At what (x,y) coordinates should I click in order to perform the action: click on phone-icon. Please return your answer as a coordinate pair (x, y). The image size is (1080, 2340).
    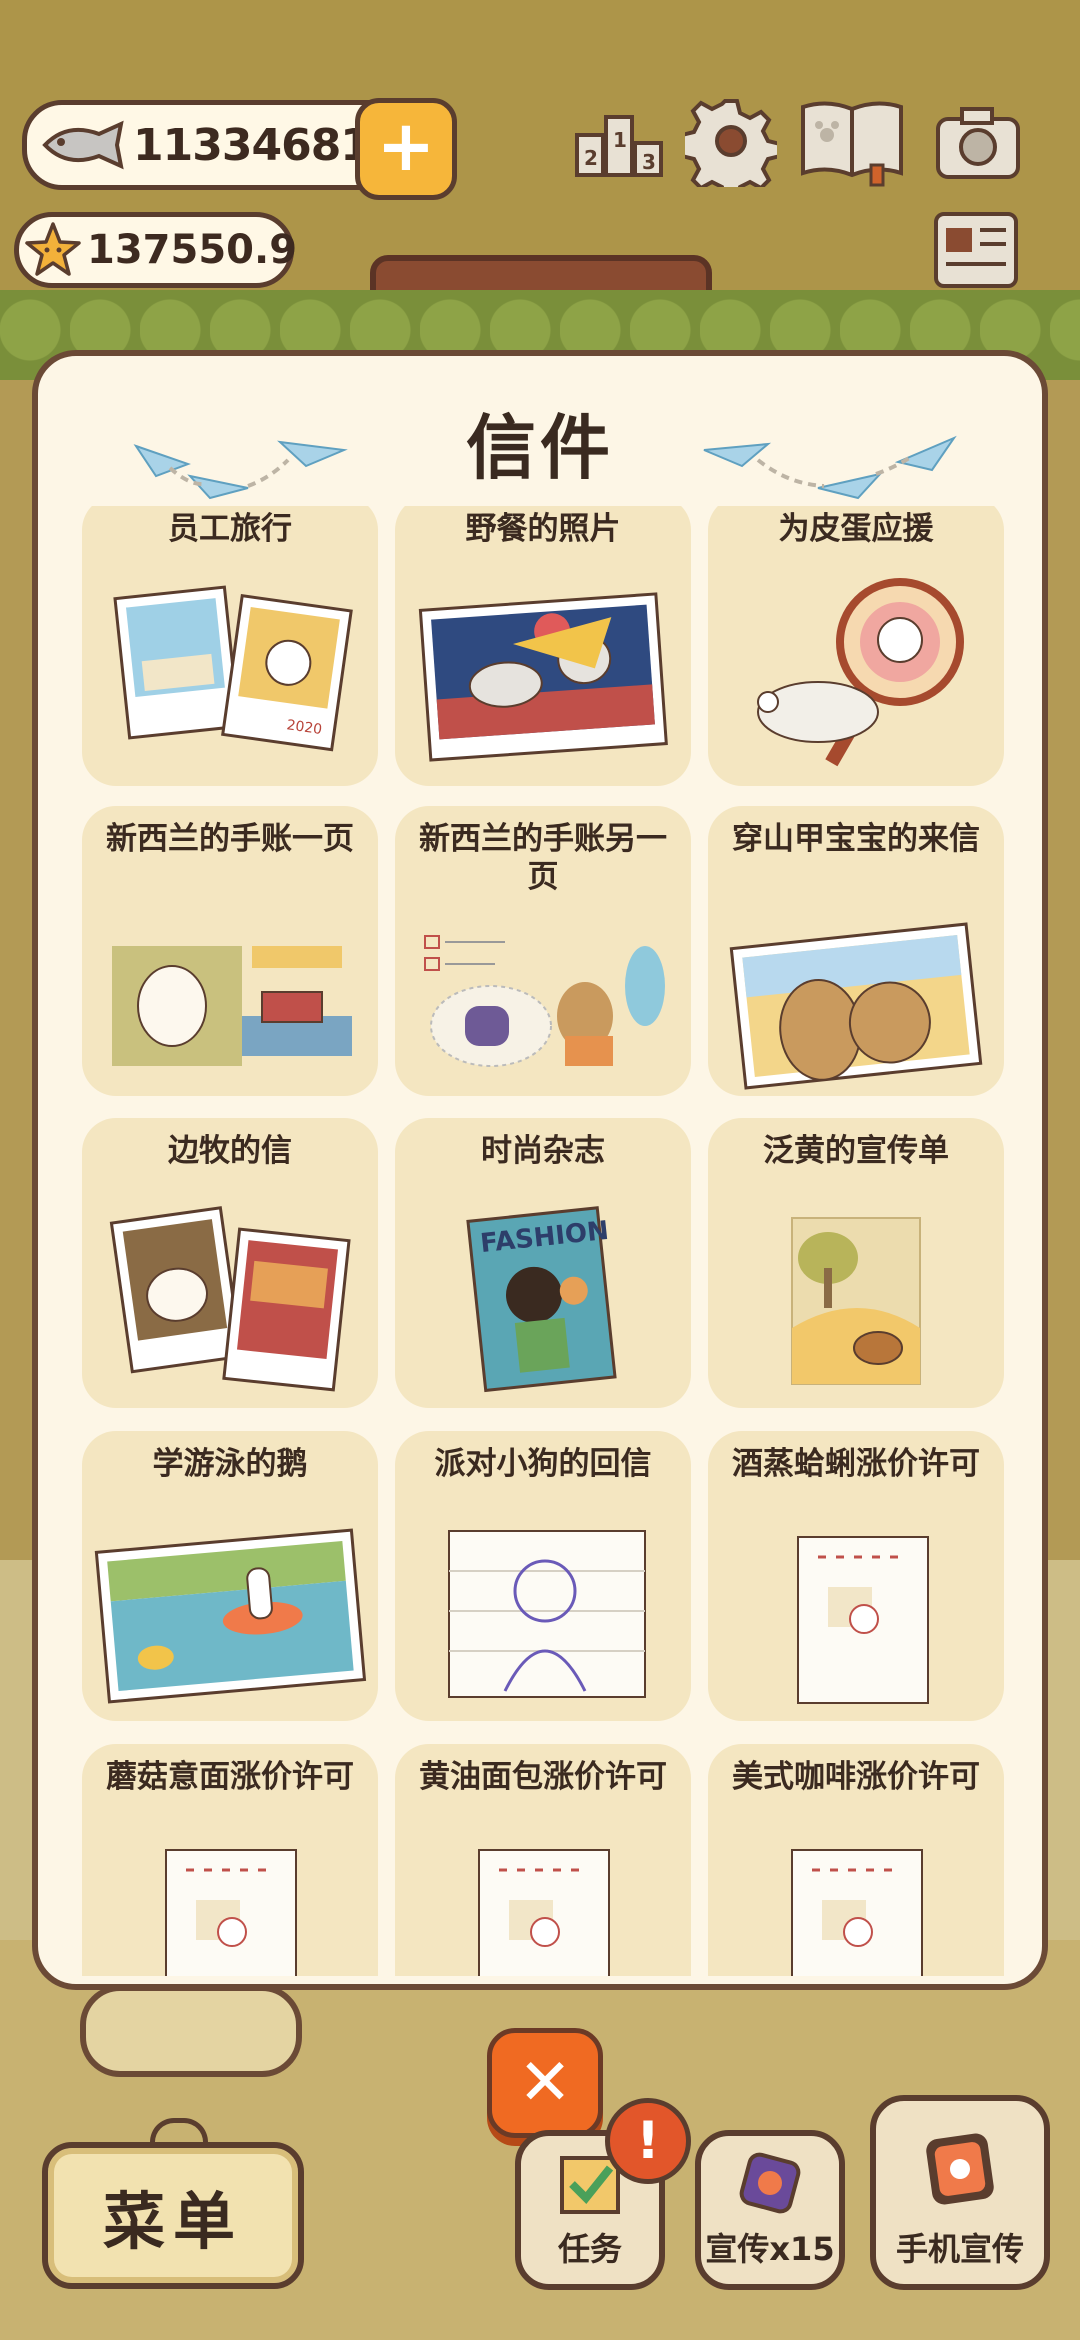
    Looking at the image, I should click on (960, 2169).